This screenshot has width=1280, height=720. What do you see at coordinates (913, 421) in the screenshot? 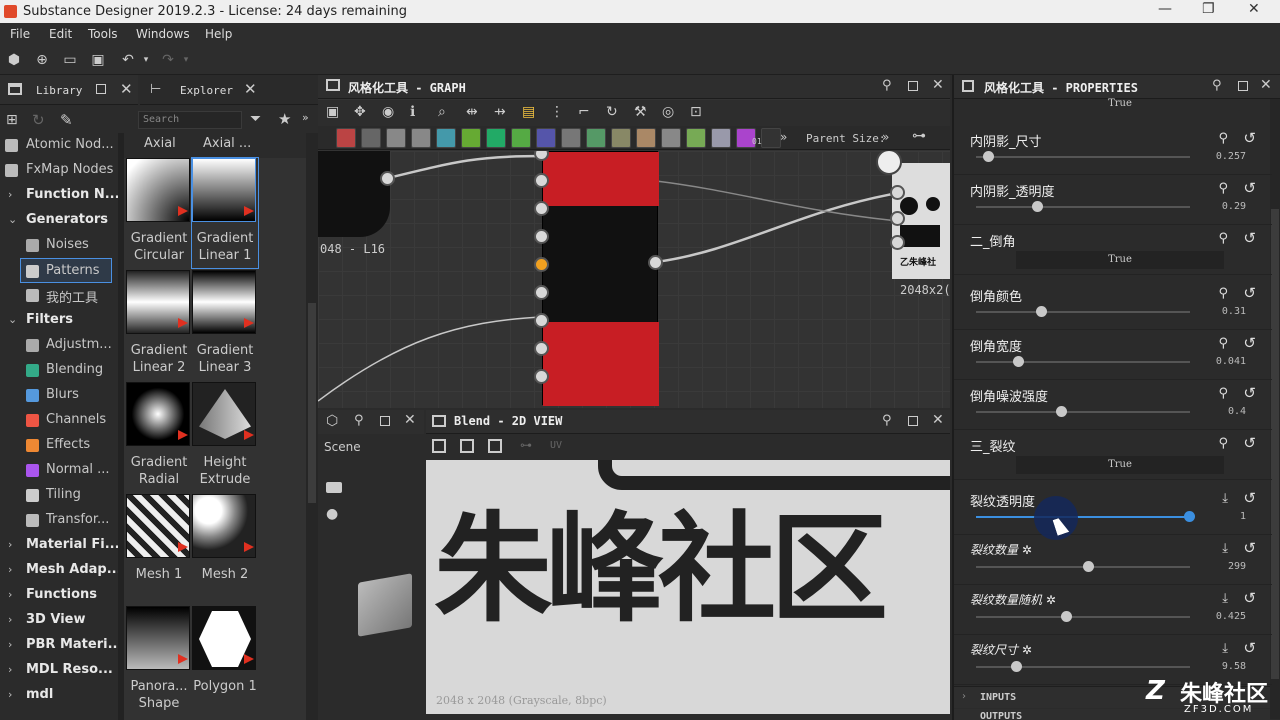
I see `view2d-float-icon` at bounding box center [913, 421].